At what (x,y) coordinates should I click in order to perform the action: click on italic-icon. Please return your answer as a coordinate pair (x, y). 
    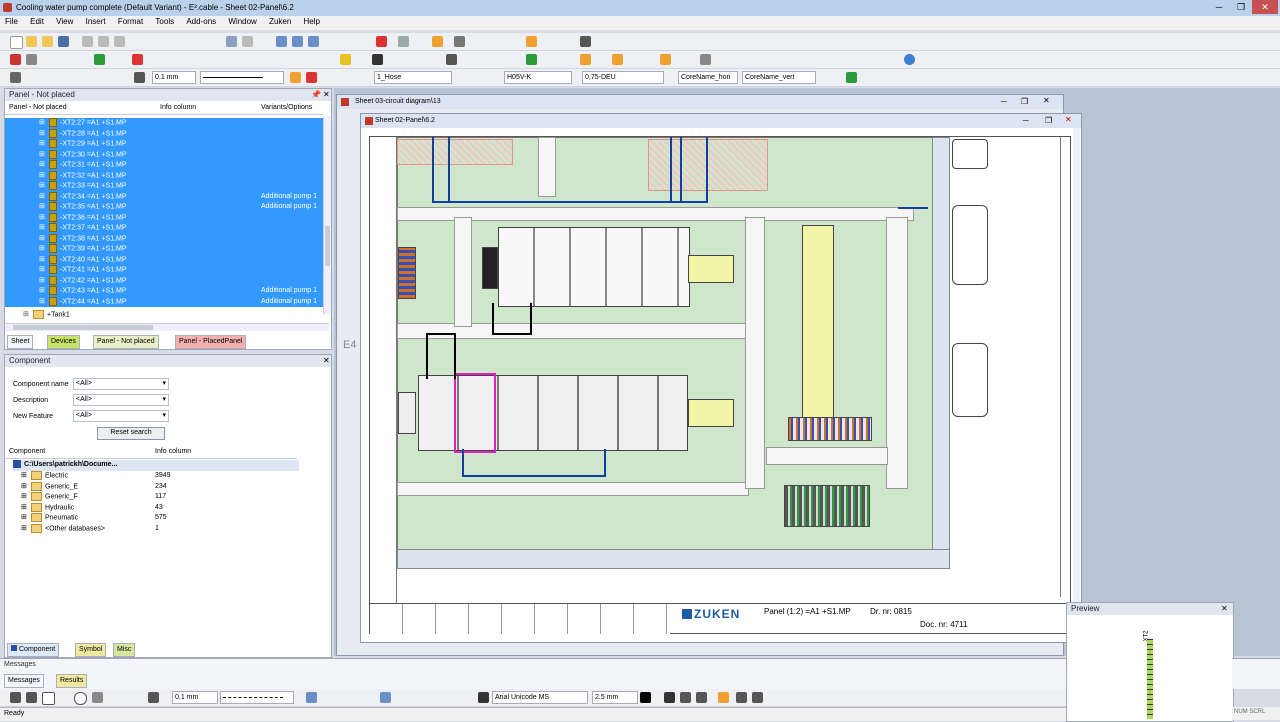
    Looking at the image, I should click on (685, 697).